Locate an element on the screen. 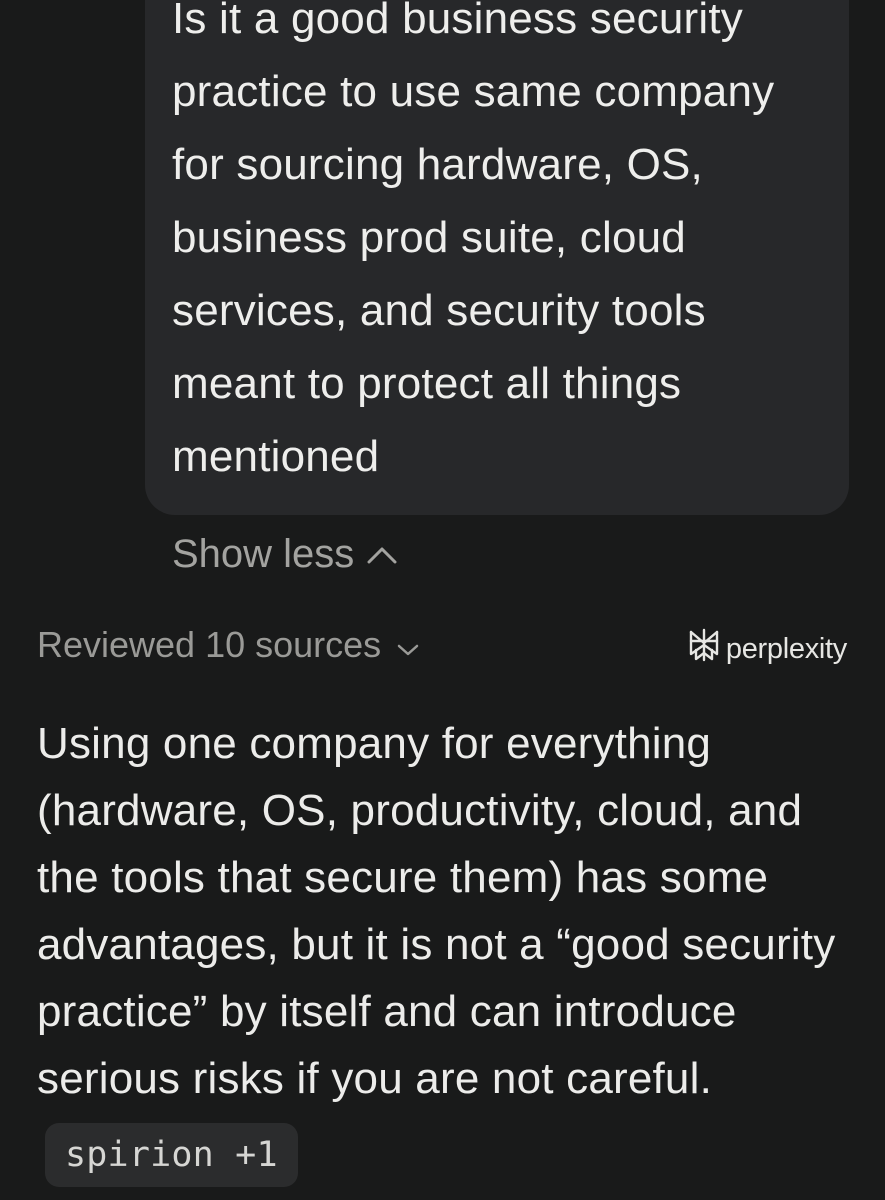 This screenshot has width=885, height=1200. perplexity-wordmark: perplexity is located at coordinates (786, 648).